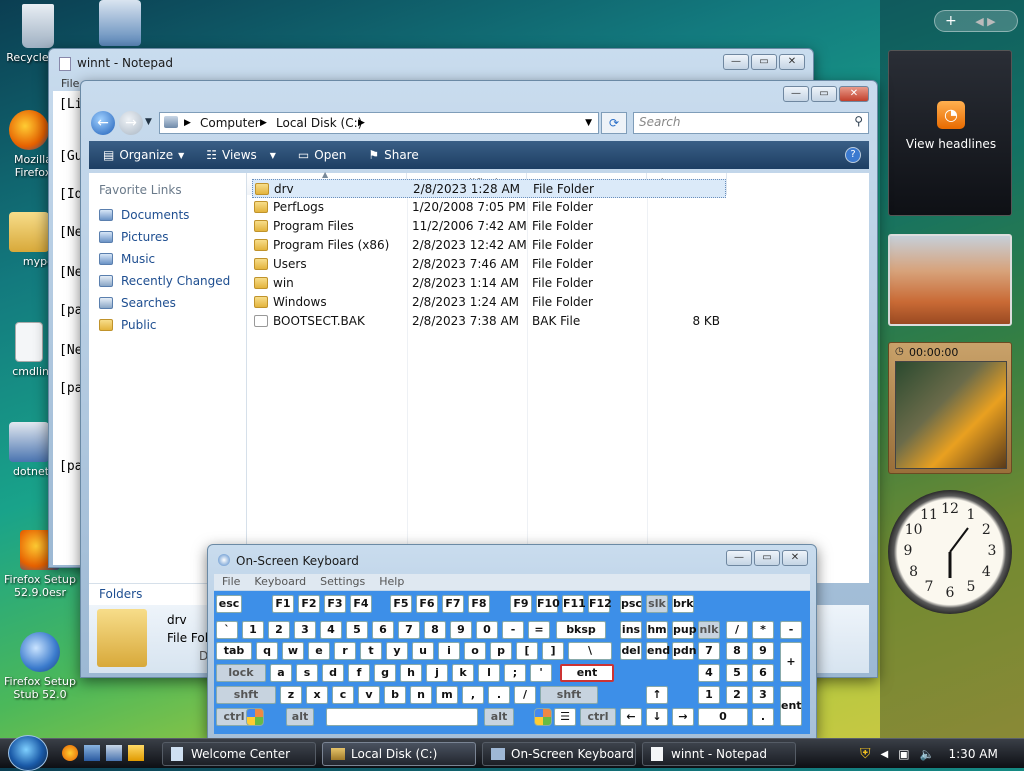  What do you see at coordinates (657, 630) in the screenshot?
I see `key-hm: hm` at bounding box center [657, 630].